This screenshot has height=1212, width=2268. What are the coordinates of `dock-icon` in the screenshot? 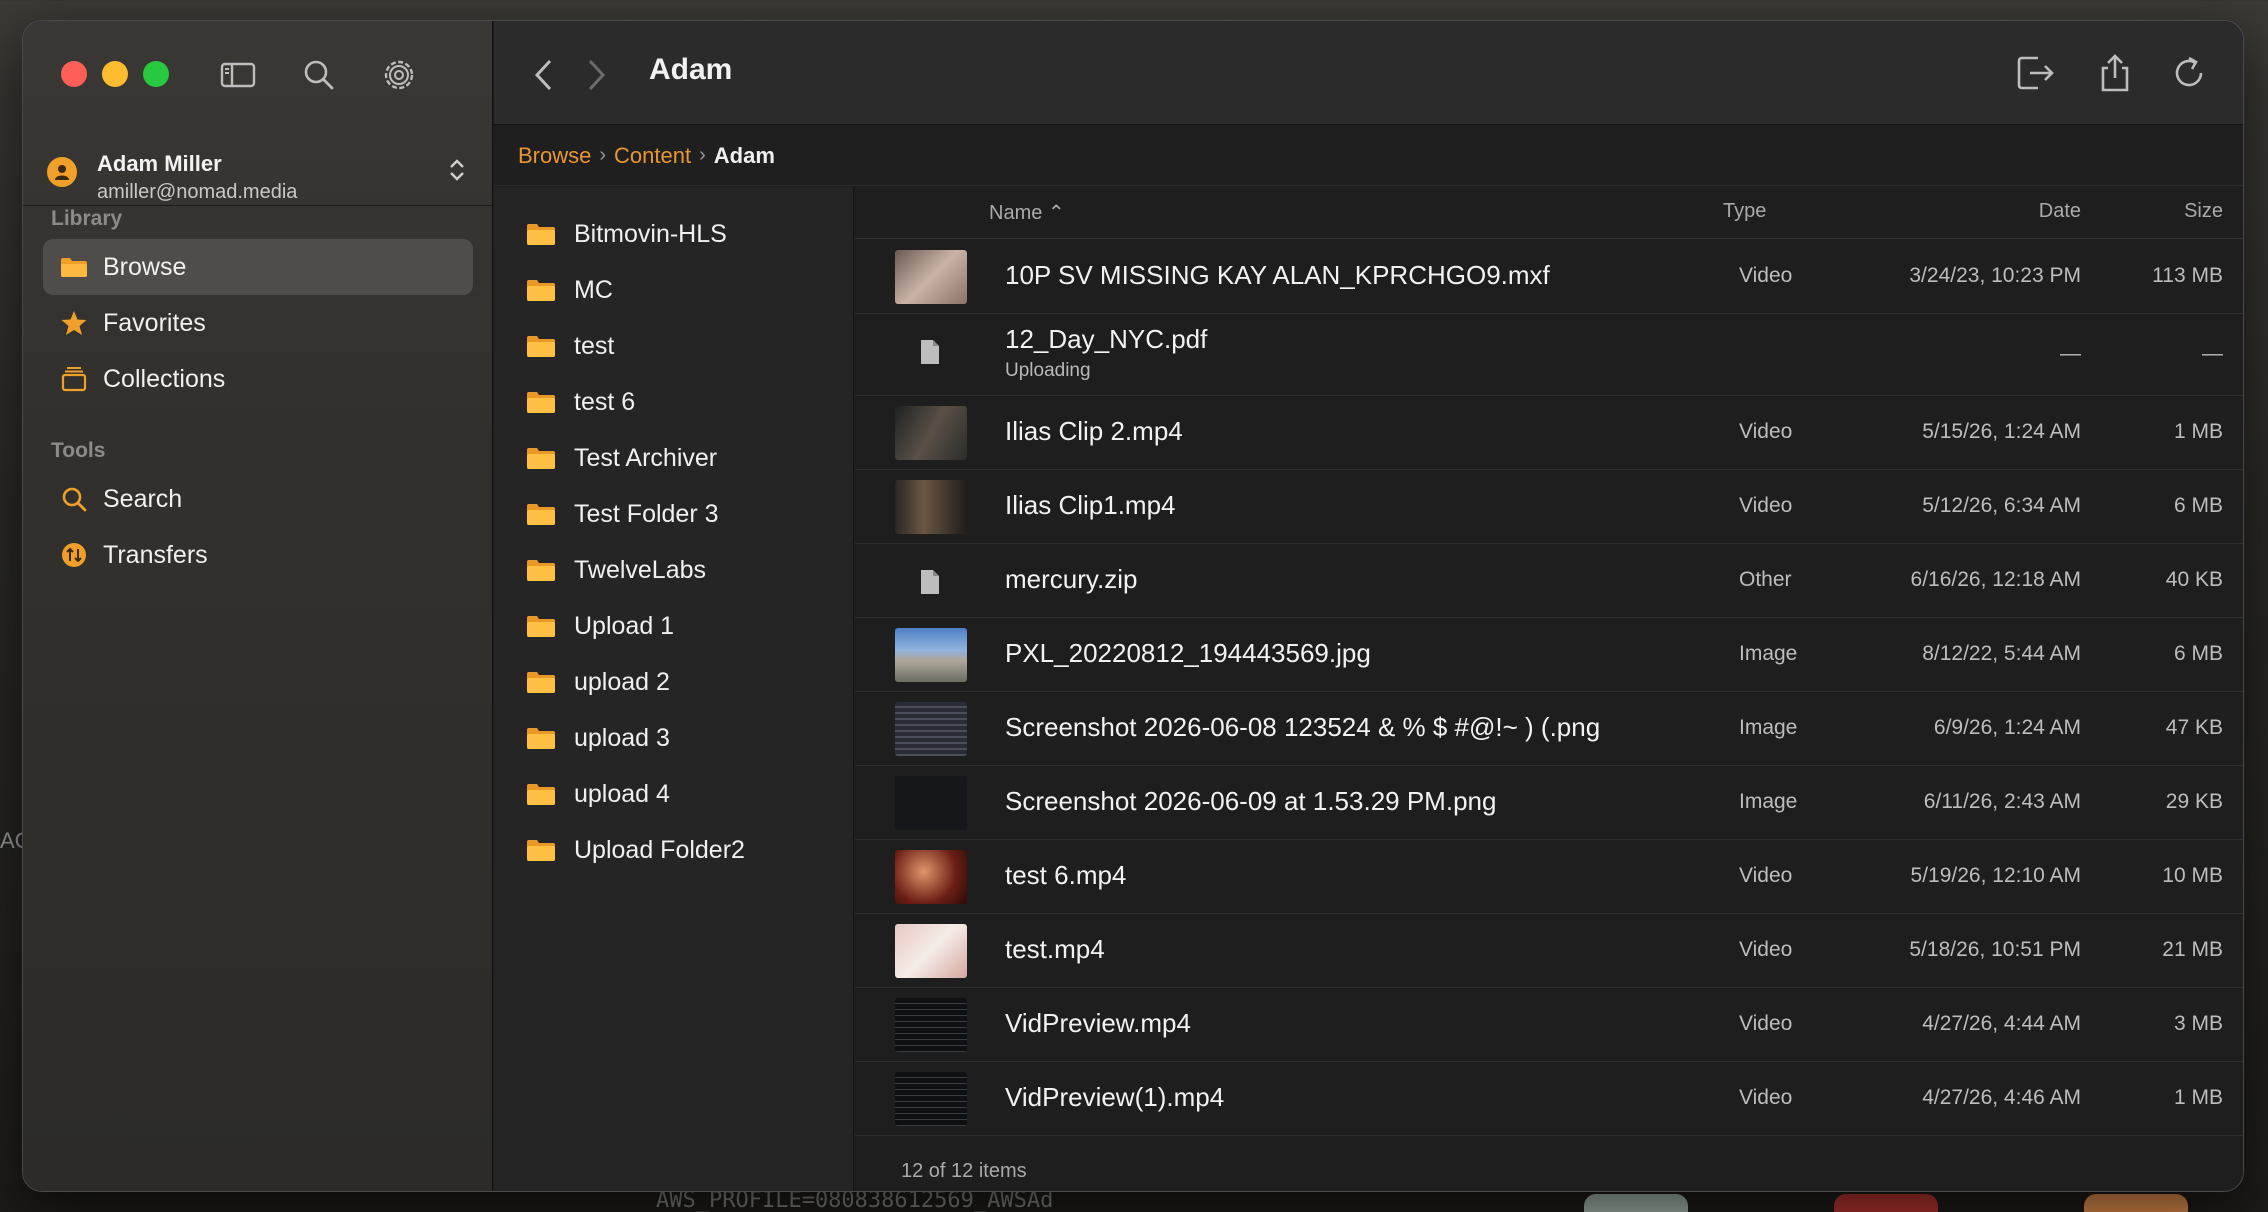 It's located at (2136, 1203).